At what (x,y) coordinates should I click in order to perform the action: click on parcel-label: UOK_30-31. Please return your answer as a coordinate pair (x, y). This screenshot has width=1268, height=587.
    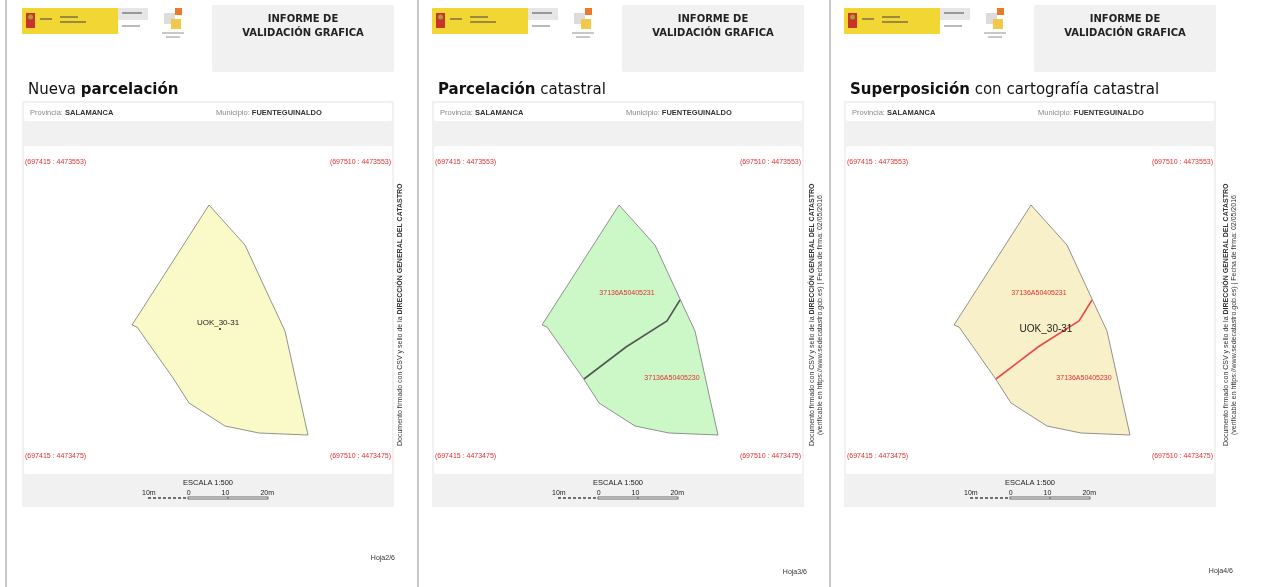
    Looking at the image, I should click on (218, 322).